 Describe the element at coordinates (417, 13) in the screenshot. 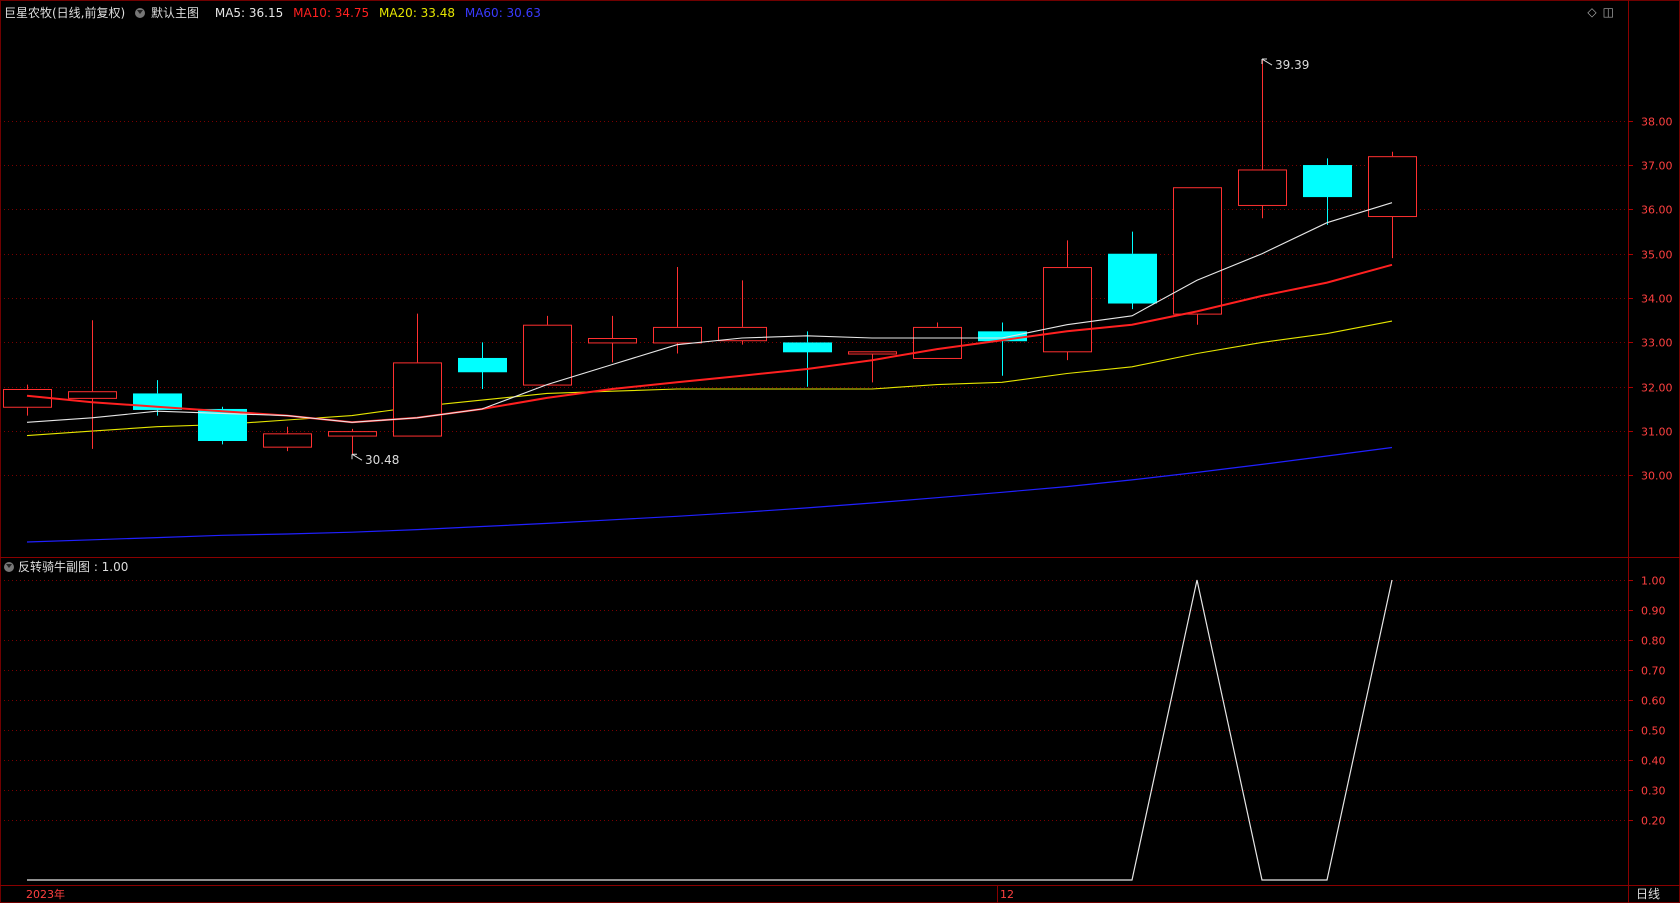

I see `ma20-label: MA20: 33.48` at that location.